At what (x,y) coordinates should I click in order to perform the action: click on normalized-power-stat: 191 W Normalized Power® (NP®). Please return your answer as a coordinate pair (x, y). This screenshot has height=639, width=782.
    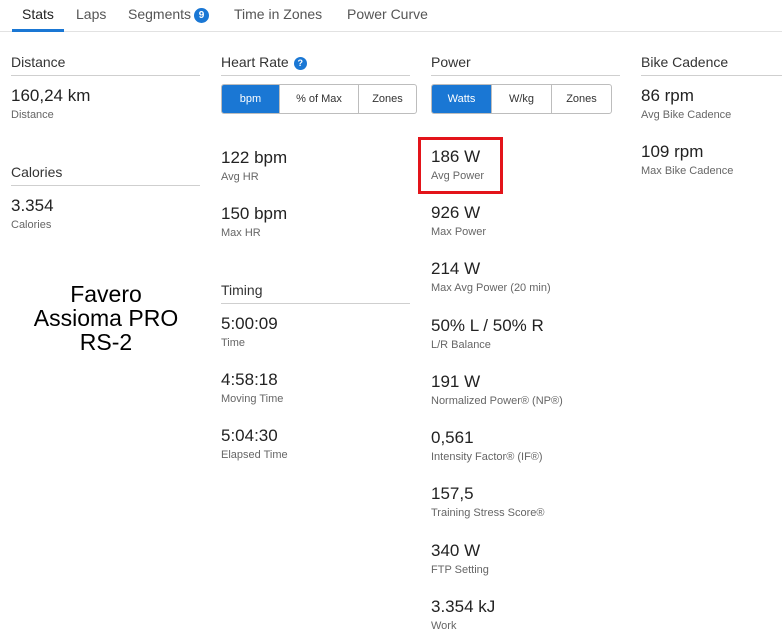
    Looking at the image, I should click on (497, 389).